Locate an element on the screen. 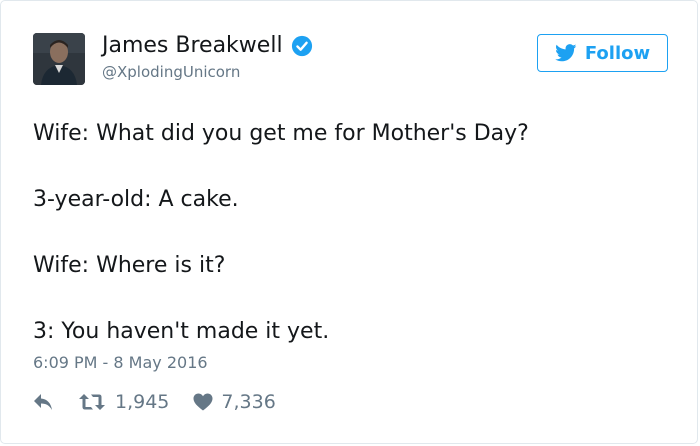 The height and width of the screenshot is (446, 700). author-name: James Breakwell is located at coordinates (192, 45).